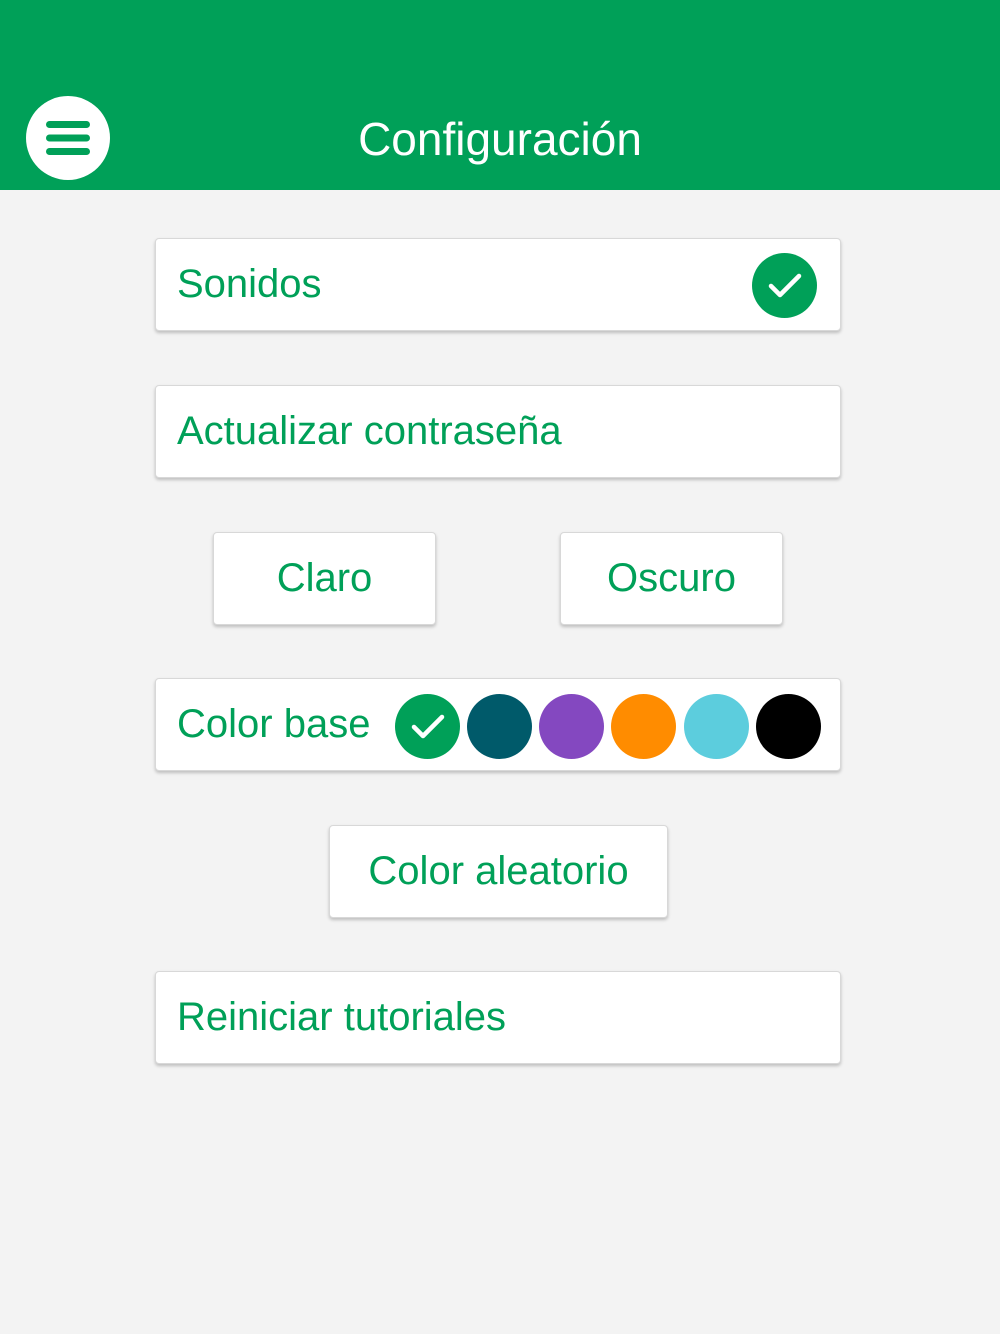  I want to click on random-color-button: Color aleatorio, so click(498, 871).